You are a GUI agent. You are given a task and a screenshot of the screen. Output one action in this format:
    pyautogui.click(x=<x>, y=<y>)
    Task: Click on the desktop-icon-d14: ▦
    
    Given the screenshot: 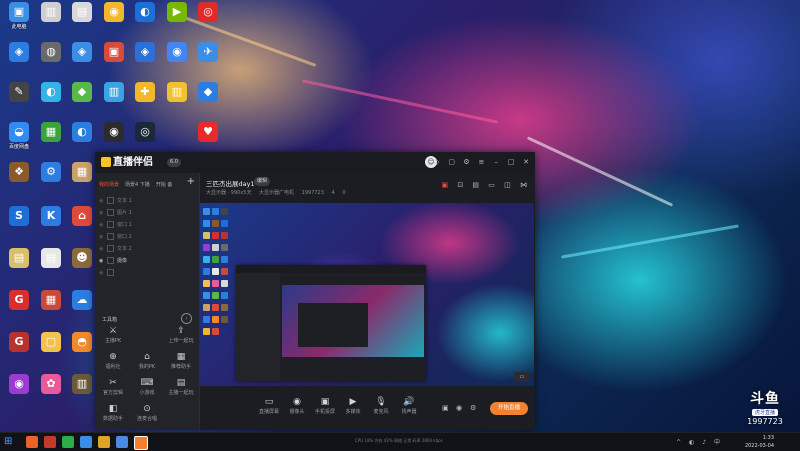 What is the action you would take?
    pyautogui.click(x=51, y=137)
    